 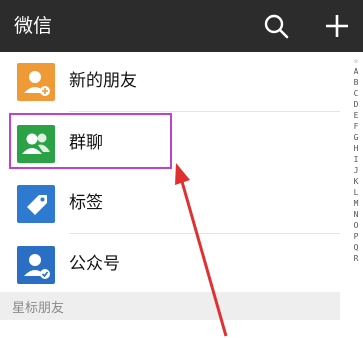 I want to click on index-letter: A, so click(x=356, y=71).